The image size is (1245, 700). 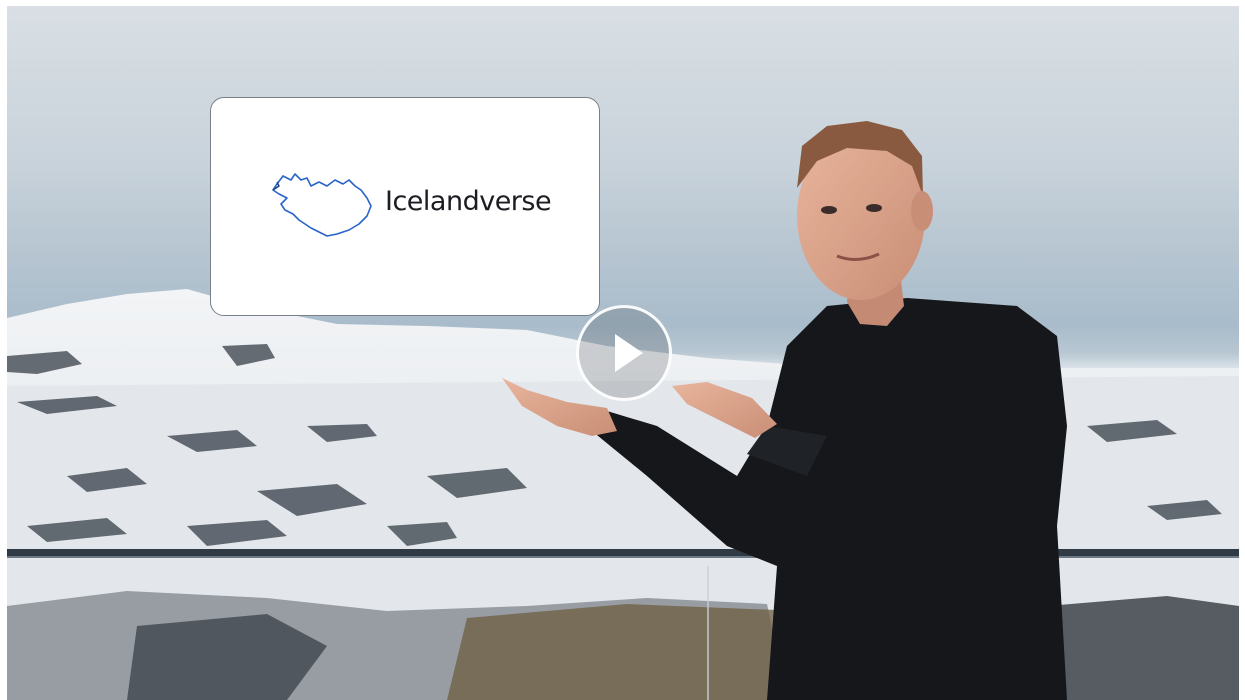 What do you see at coordinates (629, 353) in the screenshot?
I see `play-icon` at bounding box center [629, 353].